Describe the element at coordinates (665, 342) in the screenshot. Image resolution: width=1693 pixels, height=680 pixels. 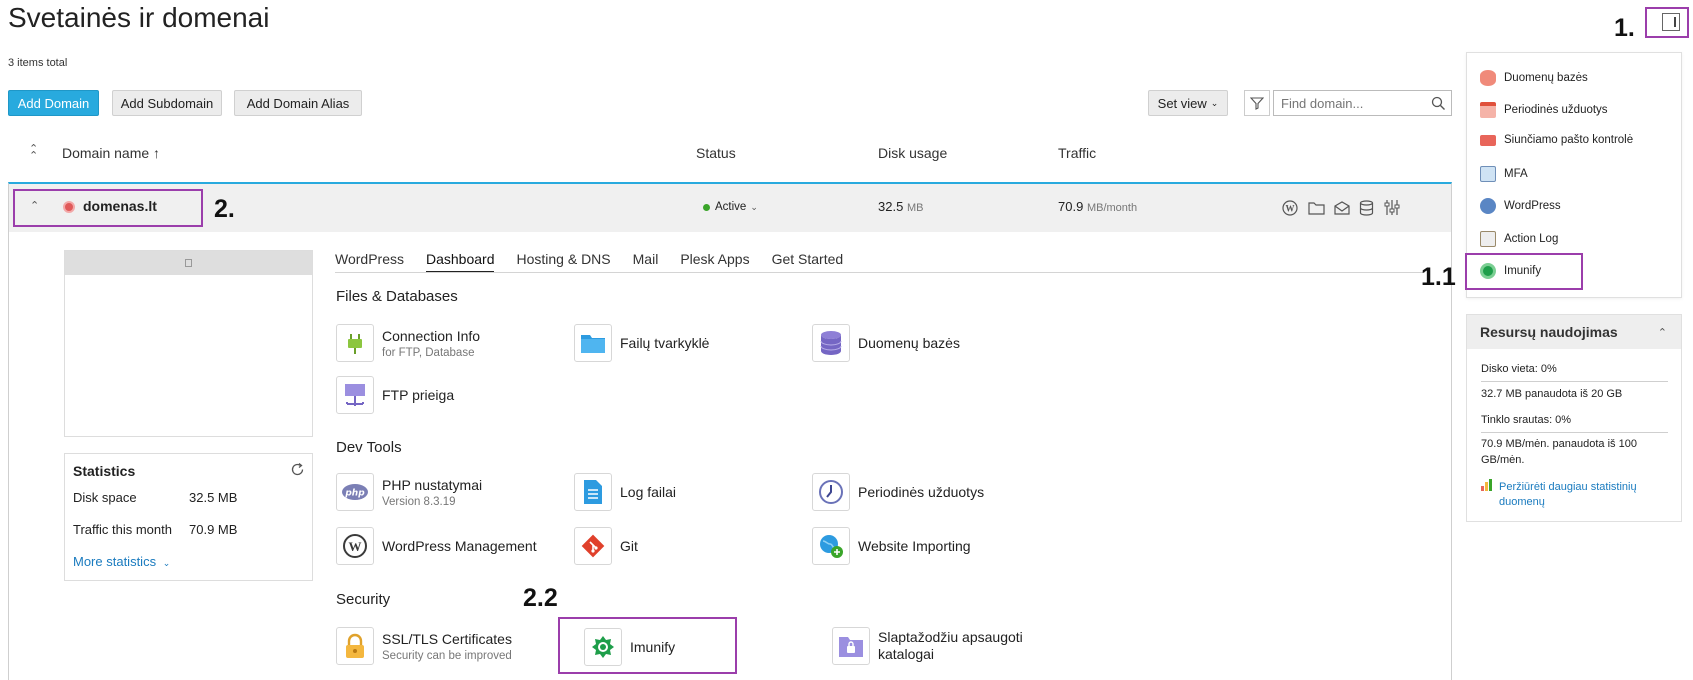
I see `tool-name: Failų tvarkyklė` at that location.